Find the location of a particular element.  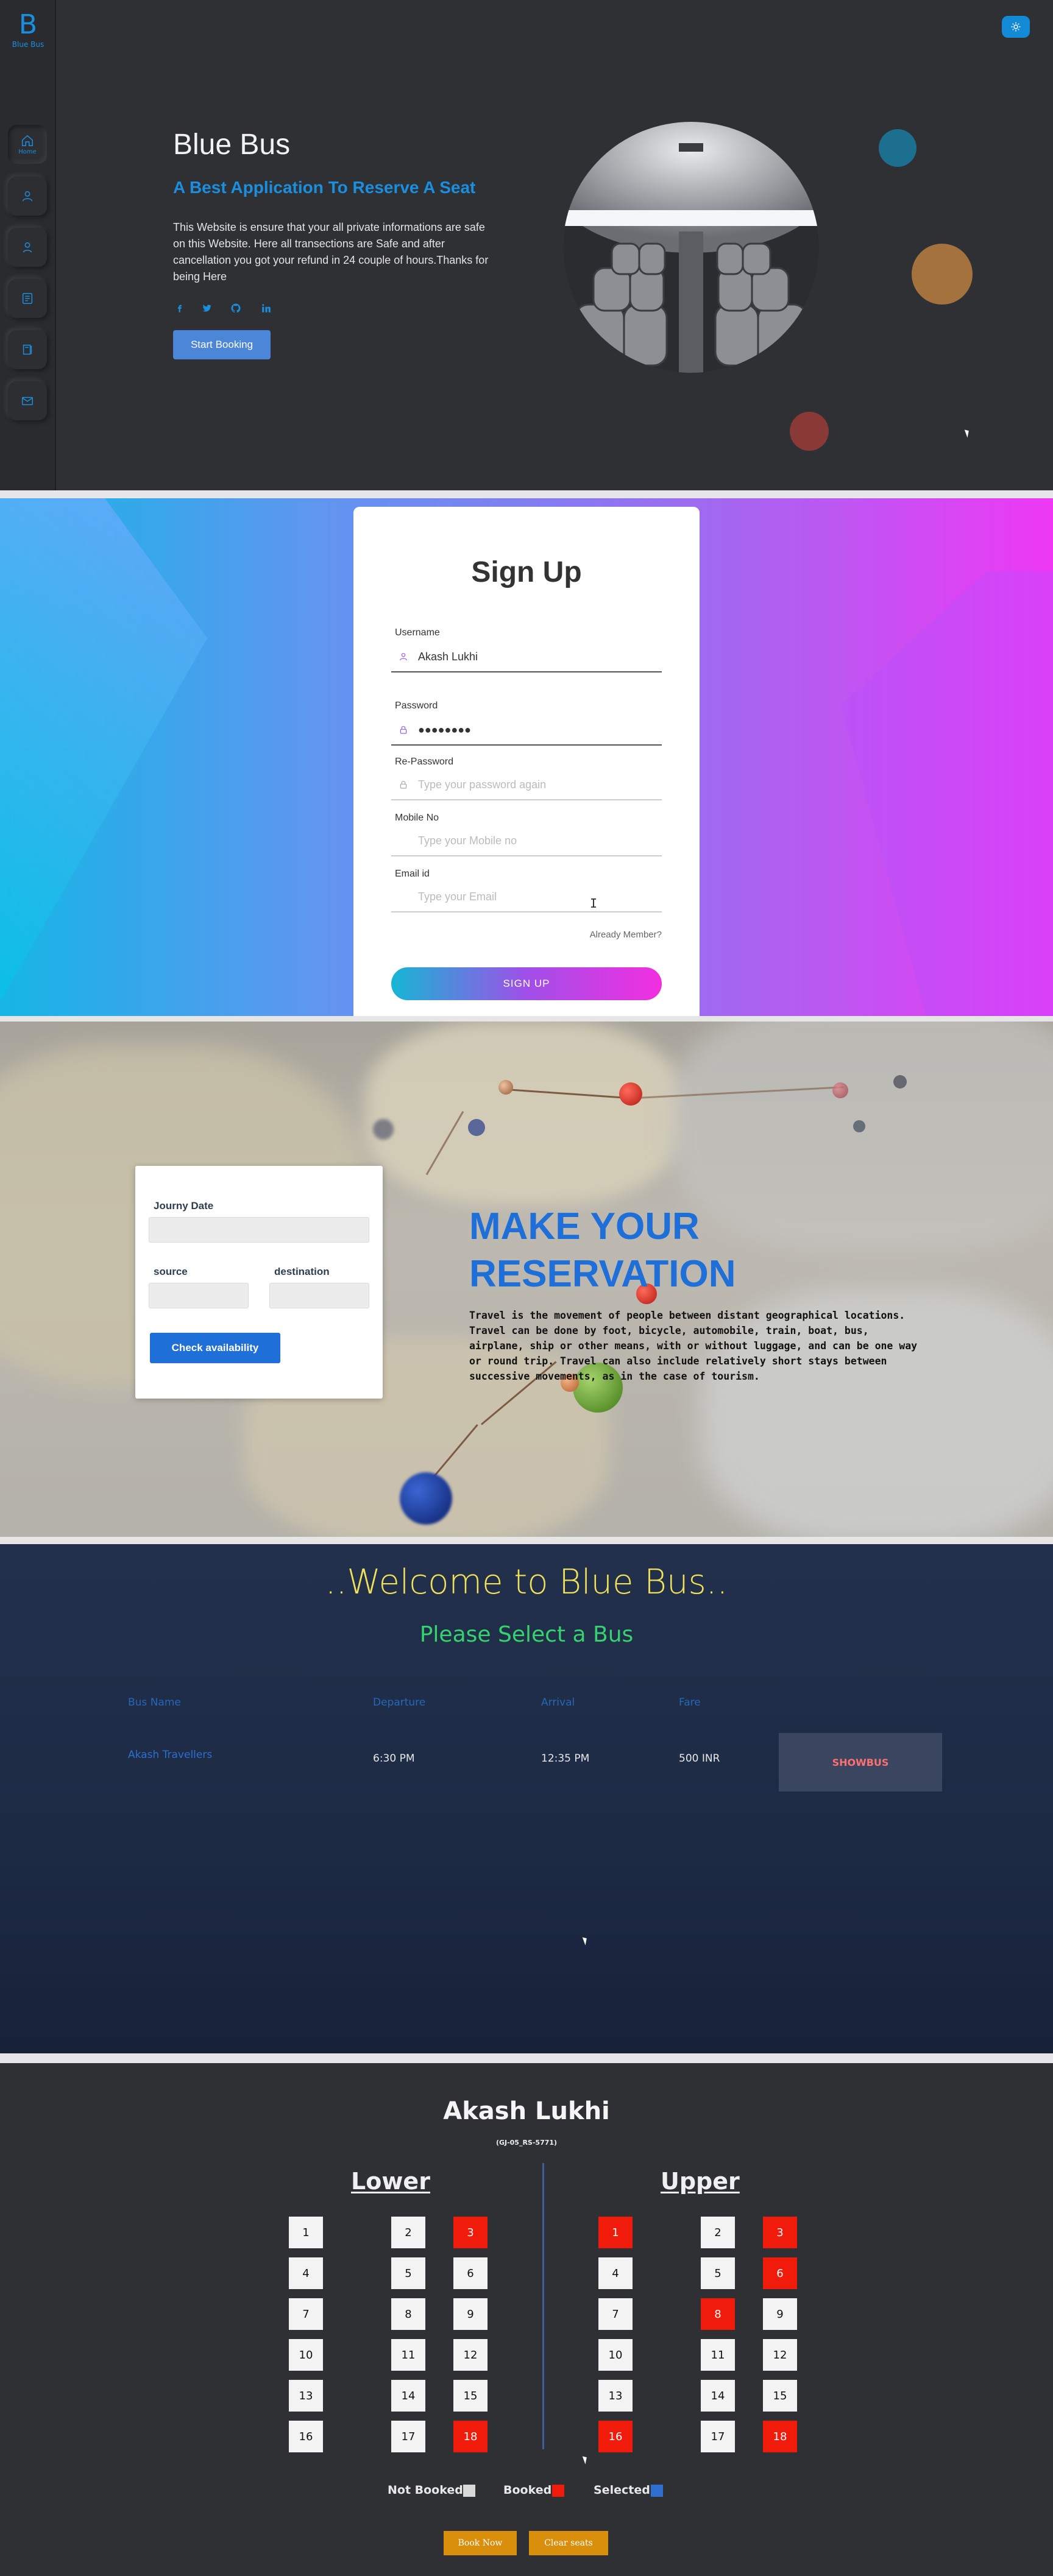

journey-date-input is located at coordinates (259, 1230).